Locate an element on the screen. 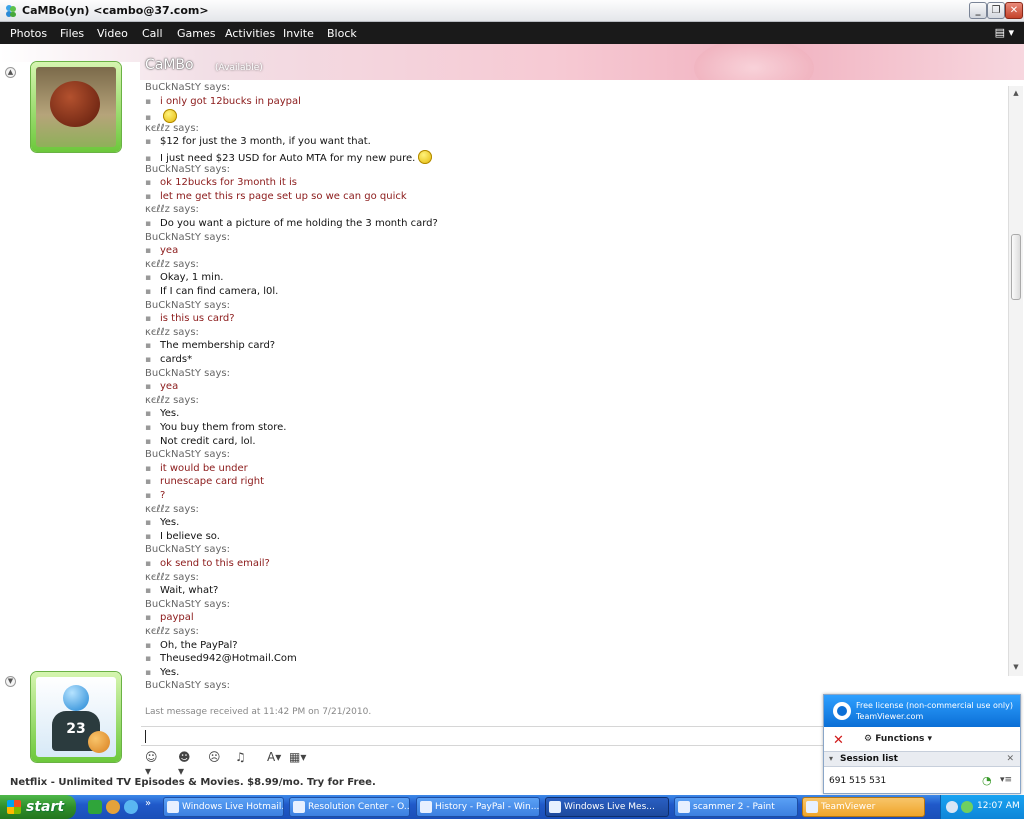  user-avatar: 23 is located at coordinates (76, 717).